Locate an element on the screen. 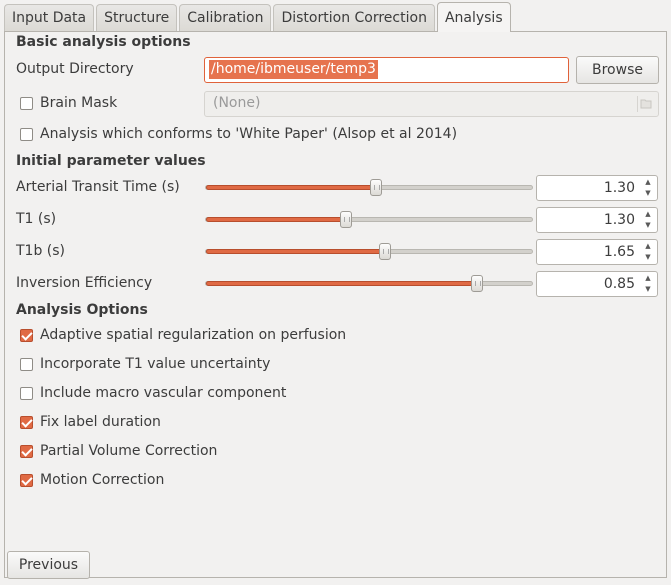 Image resolution: width=671 pixels, height=585 pixels. inversion-efficiency-slider is located at coordinates (369, 283).